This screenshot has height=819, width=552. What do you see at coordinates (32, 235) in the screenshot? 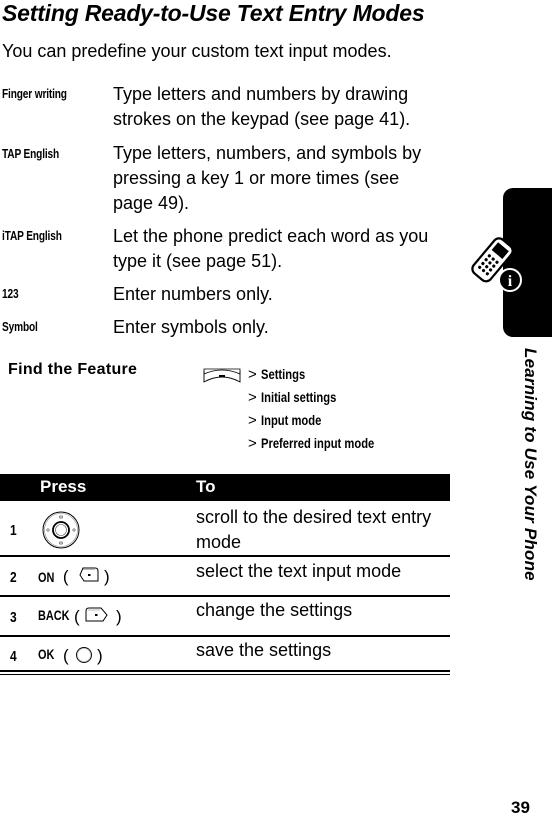
I see `mode-label: iTAP English` at bounding box center [32, 235].